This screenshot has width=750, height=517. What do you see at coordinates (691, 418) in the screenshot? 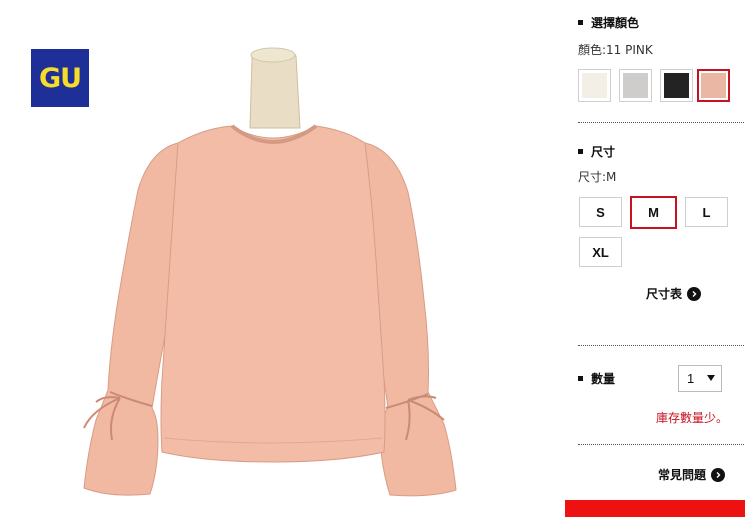
I see `stock-warning: 庫存數量少。` at bounding box center [691, 418].